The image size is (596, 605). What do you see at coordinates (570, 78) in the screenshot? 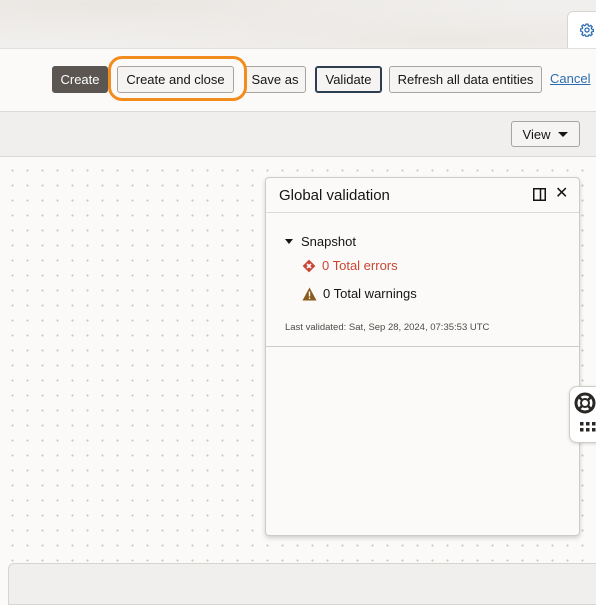
I see `cancel-link: Cancel` at bounding box center [570, 78].